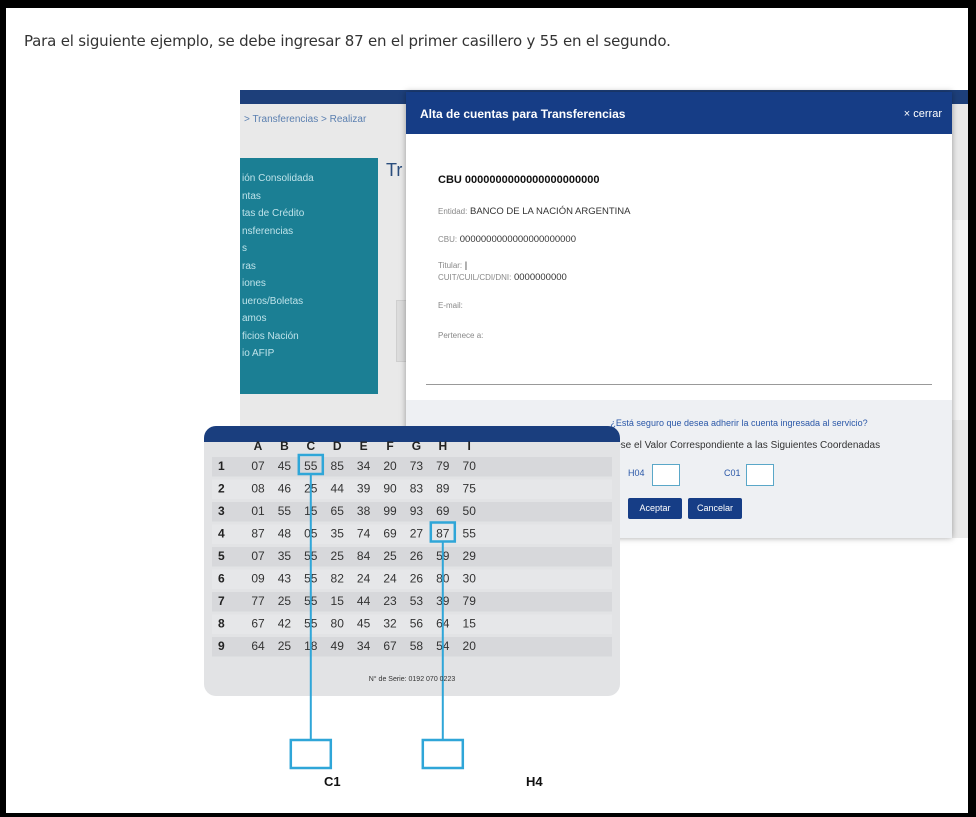 The height and width of the screenshot is (817, 976). I want to click on callout-box-h4, so click(443, 754).